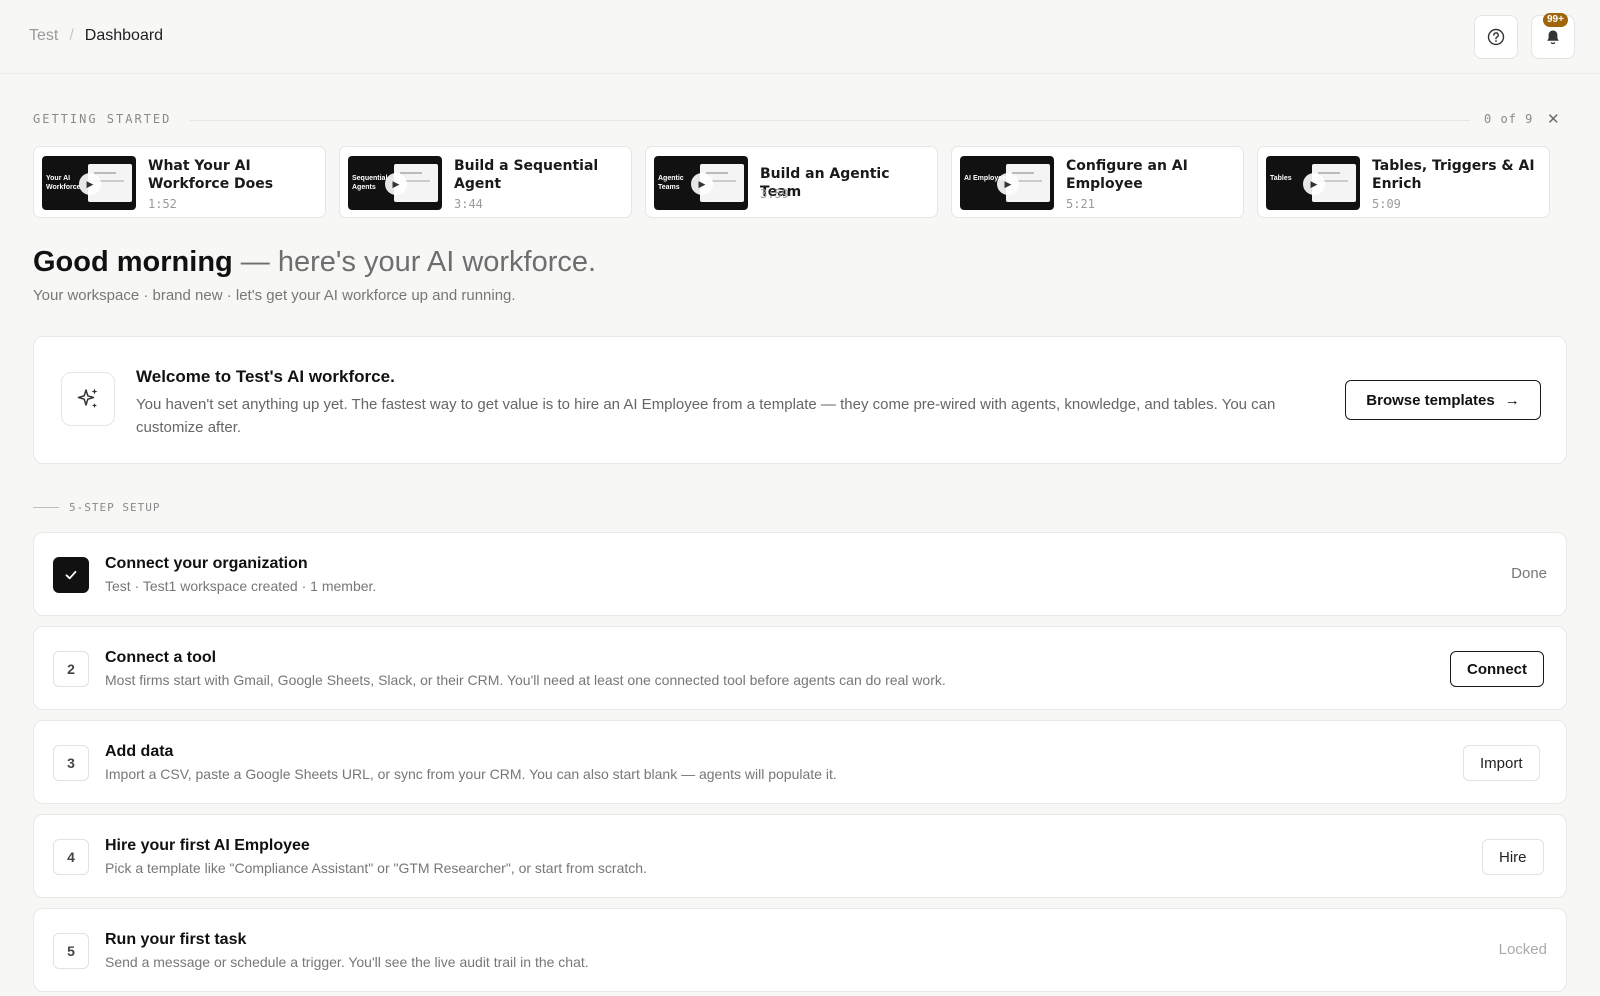  Describe the element at coordinates (71, 951) in the screenshot. I see `step-number: 5` at that location.